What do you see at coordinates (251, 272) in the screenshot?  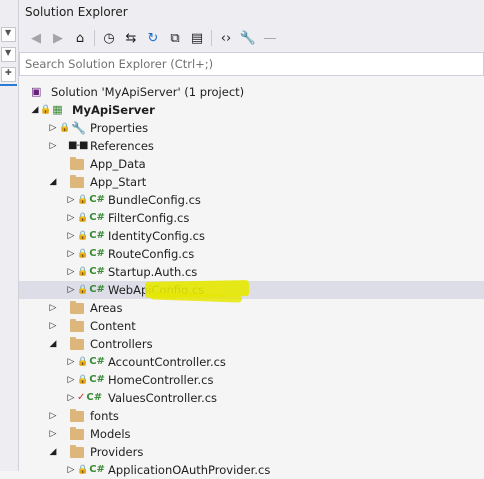 I see `tree-item-startup-auth: ▷ 🔒 C# Startup.Auth.cs` at bounding box center [251, 272].